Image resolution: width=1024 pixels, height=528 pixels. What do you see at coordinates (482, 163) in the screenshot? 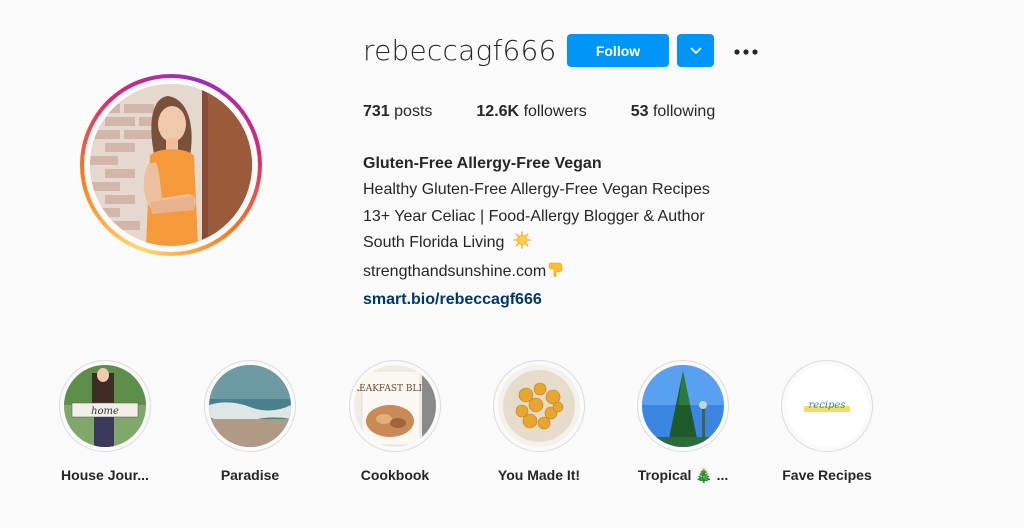
I see `bio-name: Gluten-Free Allergy-Free Vegan` at bounding box center [482, 163].